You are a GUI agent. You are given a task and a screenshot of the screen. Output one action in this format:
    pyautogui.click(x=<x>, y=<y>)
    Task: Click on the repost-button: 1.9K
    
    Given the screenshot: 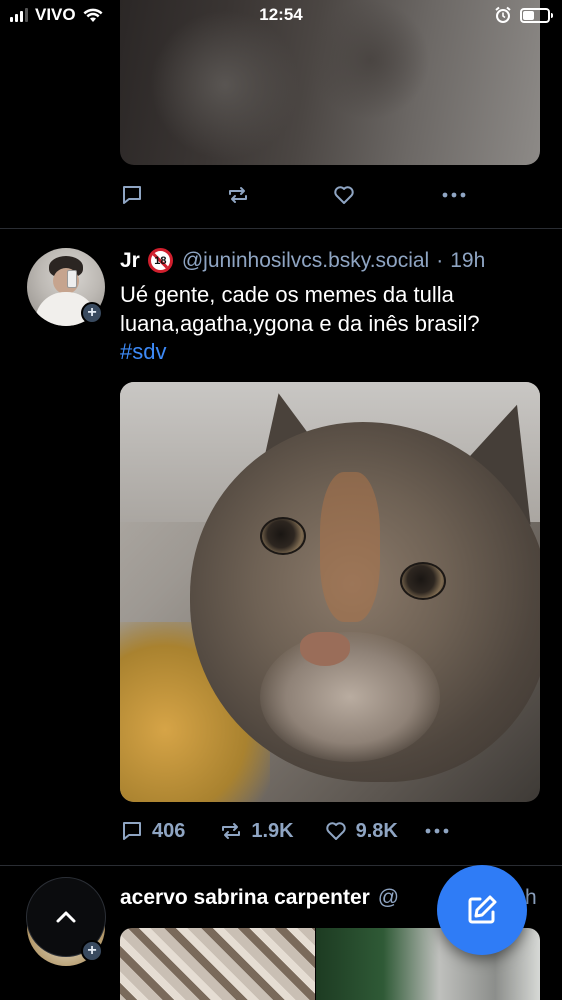 What is the action you would take?
    pyautogui.click(x=256, y=831)
    